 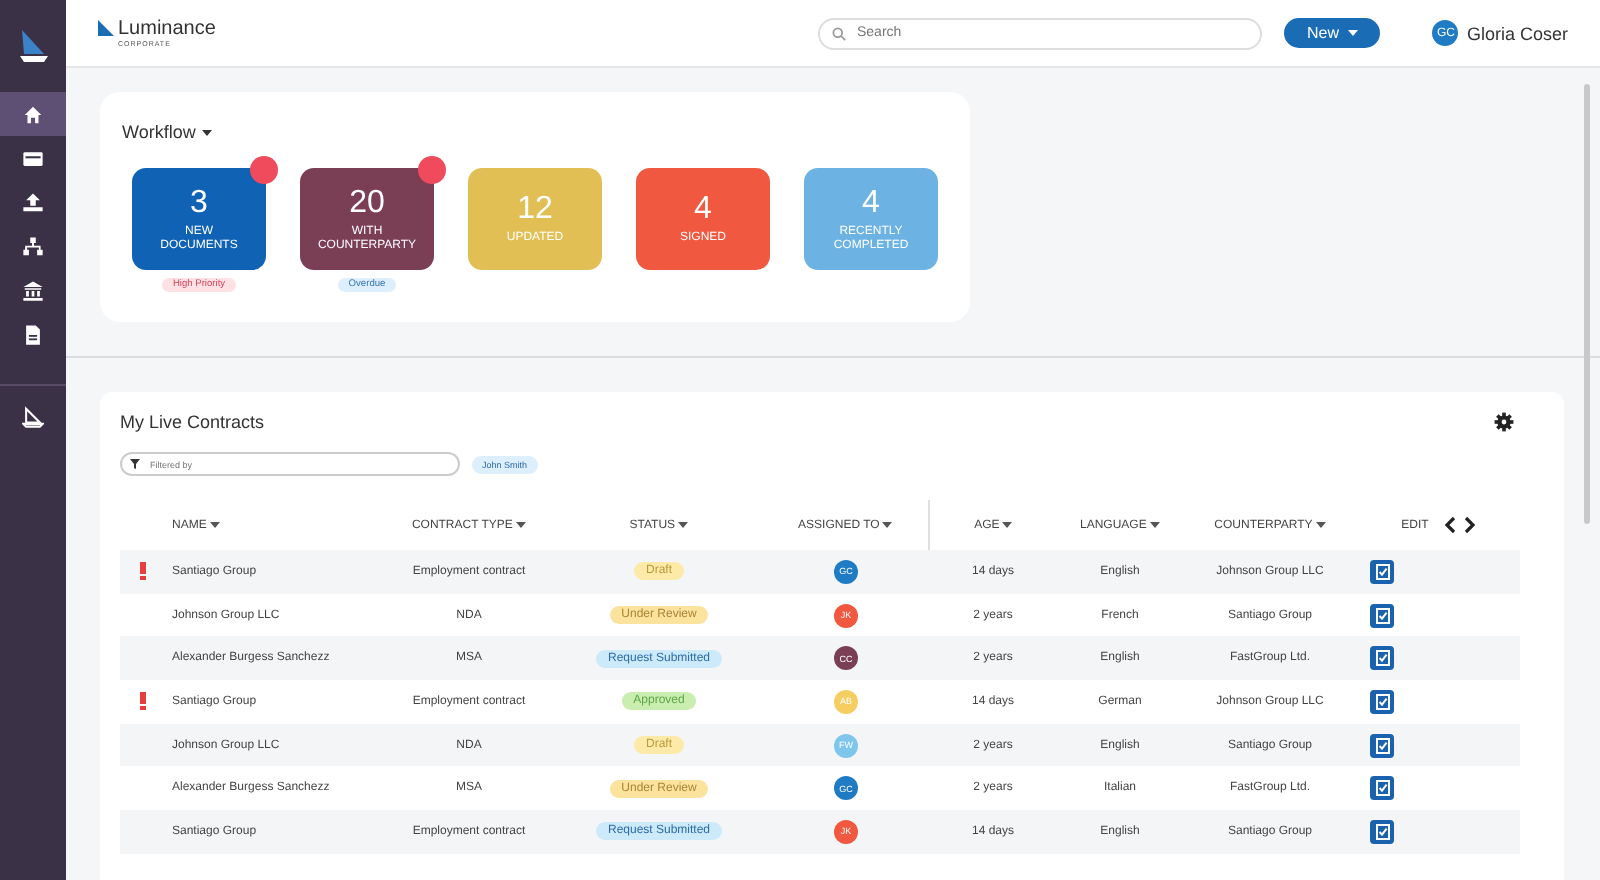 What do you see at coordinates (135, 464) in the screenshot?
I see `filter-icon` at bounding box center [135, 464].